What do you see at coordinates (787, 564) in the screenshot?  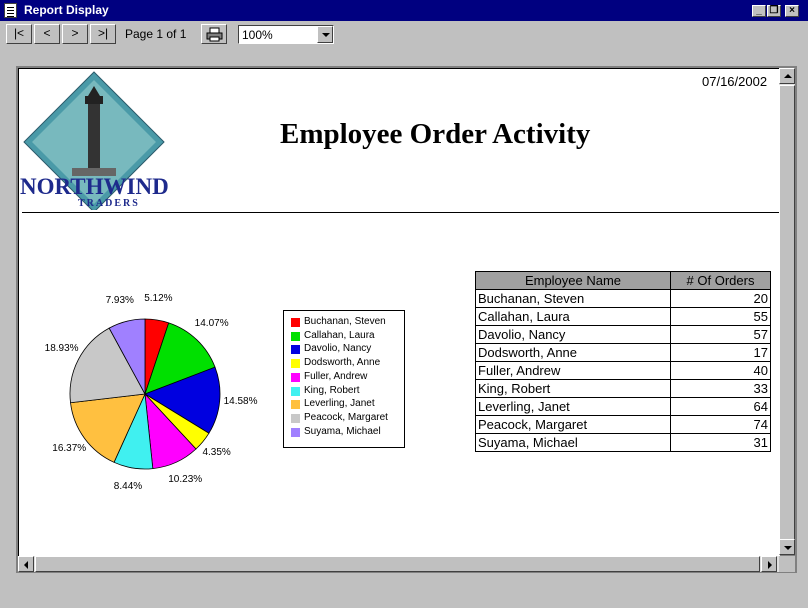 I see `scroll-corner` at bounding box center [787, 564].